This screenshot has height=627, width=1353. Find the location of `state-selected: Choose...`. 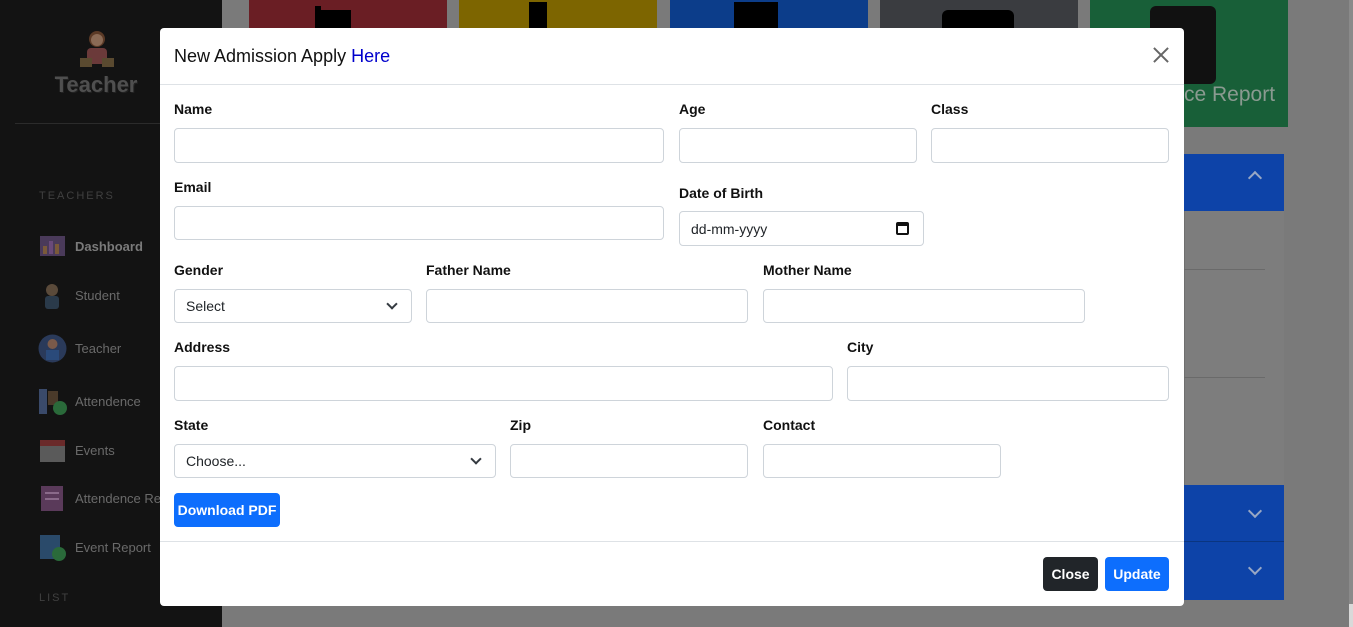

state-selected: Choose... is located at coordinates (216, 461).